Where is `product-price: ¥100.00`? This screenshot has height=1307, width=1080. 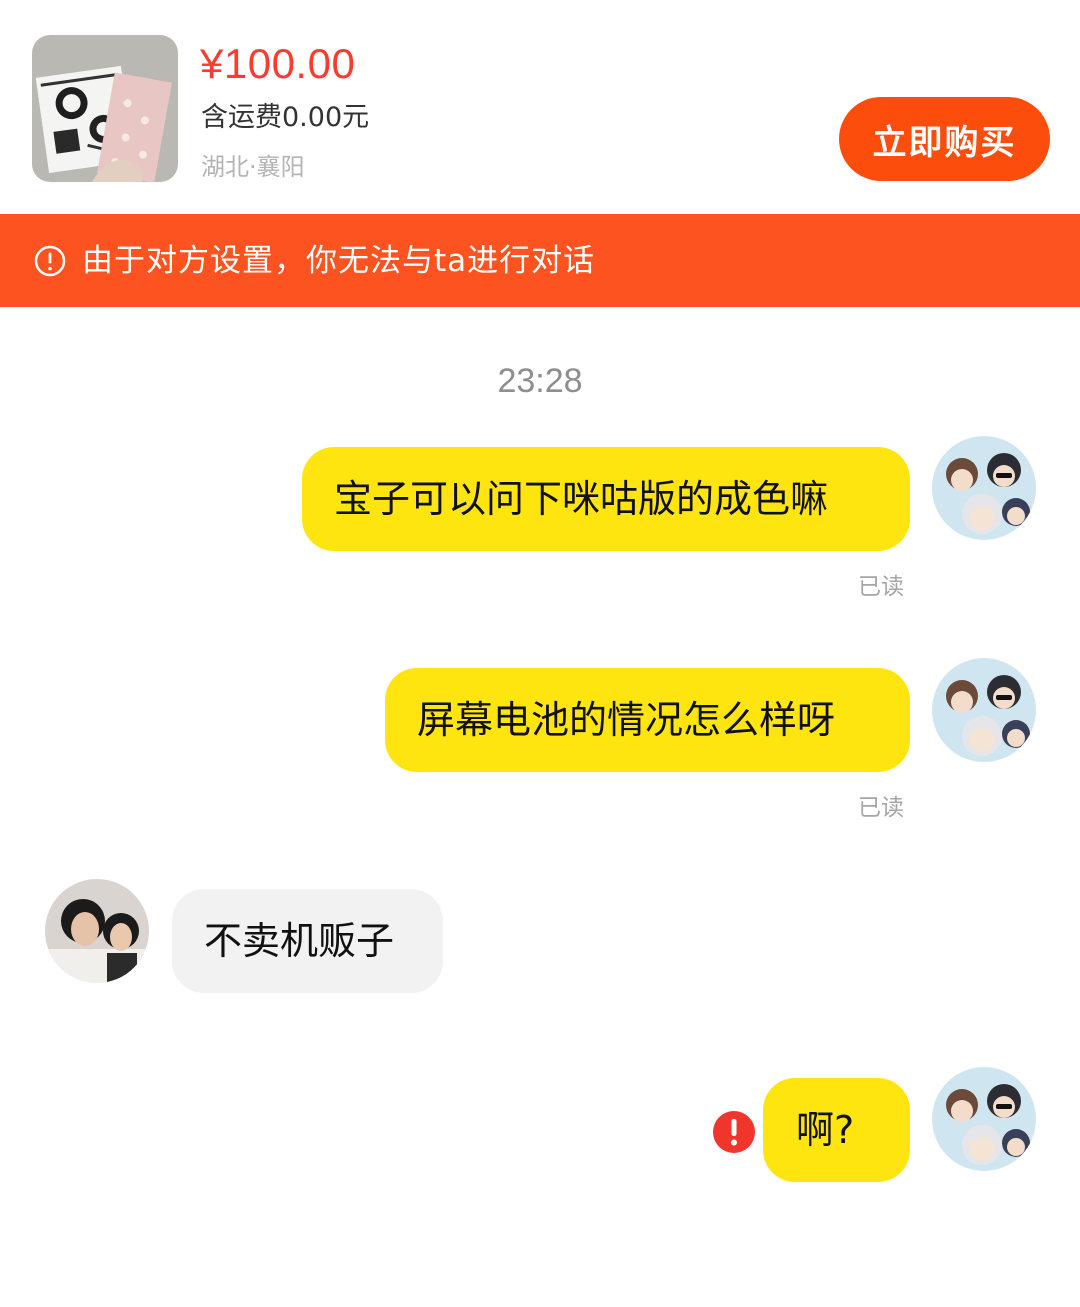 product-price: ¥100.00 is located at coordinates (278, 63).